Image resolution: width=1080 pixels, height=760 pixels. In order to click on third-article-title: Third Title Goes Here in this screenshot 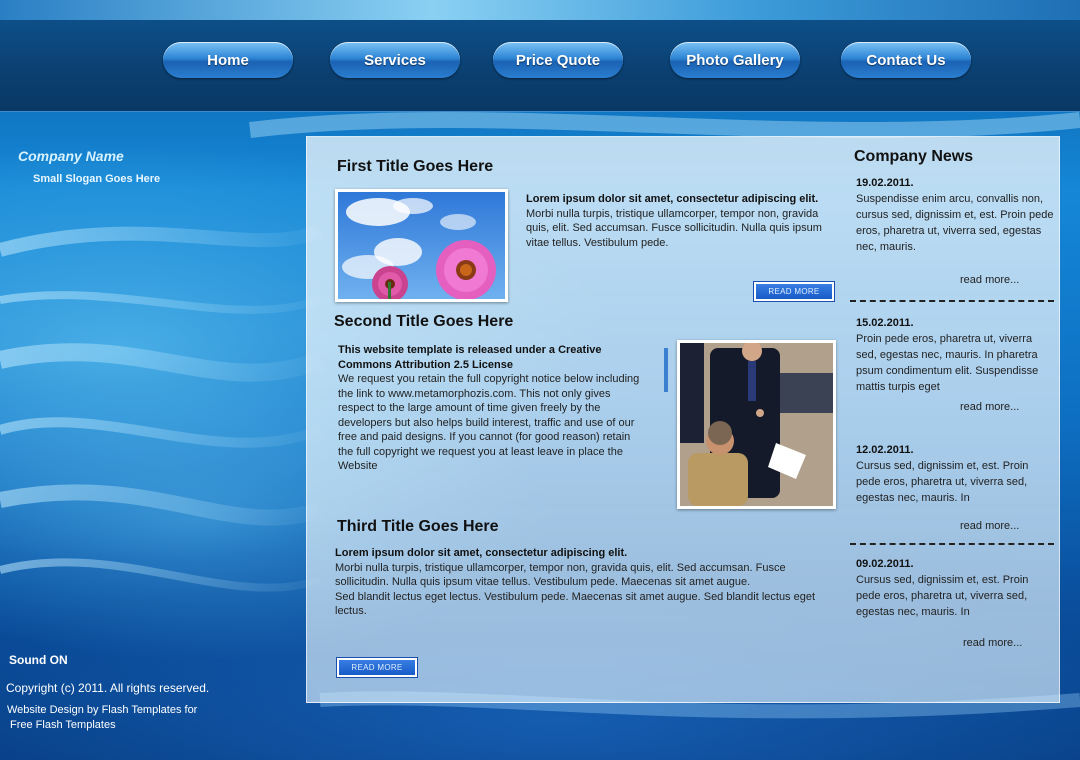, I will do `click(418, 526)`.